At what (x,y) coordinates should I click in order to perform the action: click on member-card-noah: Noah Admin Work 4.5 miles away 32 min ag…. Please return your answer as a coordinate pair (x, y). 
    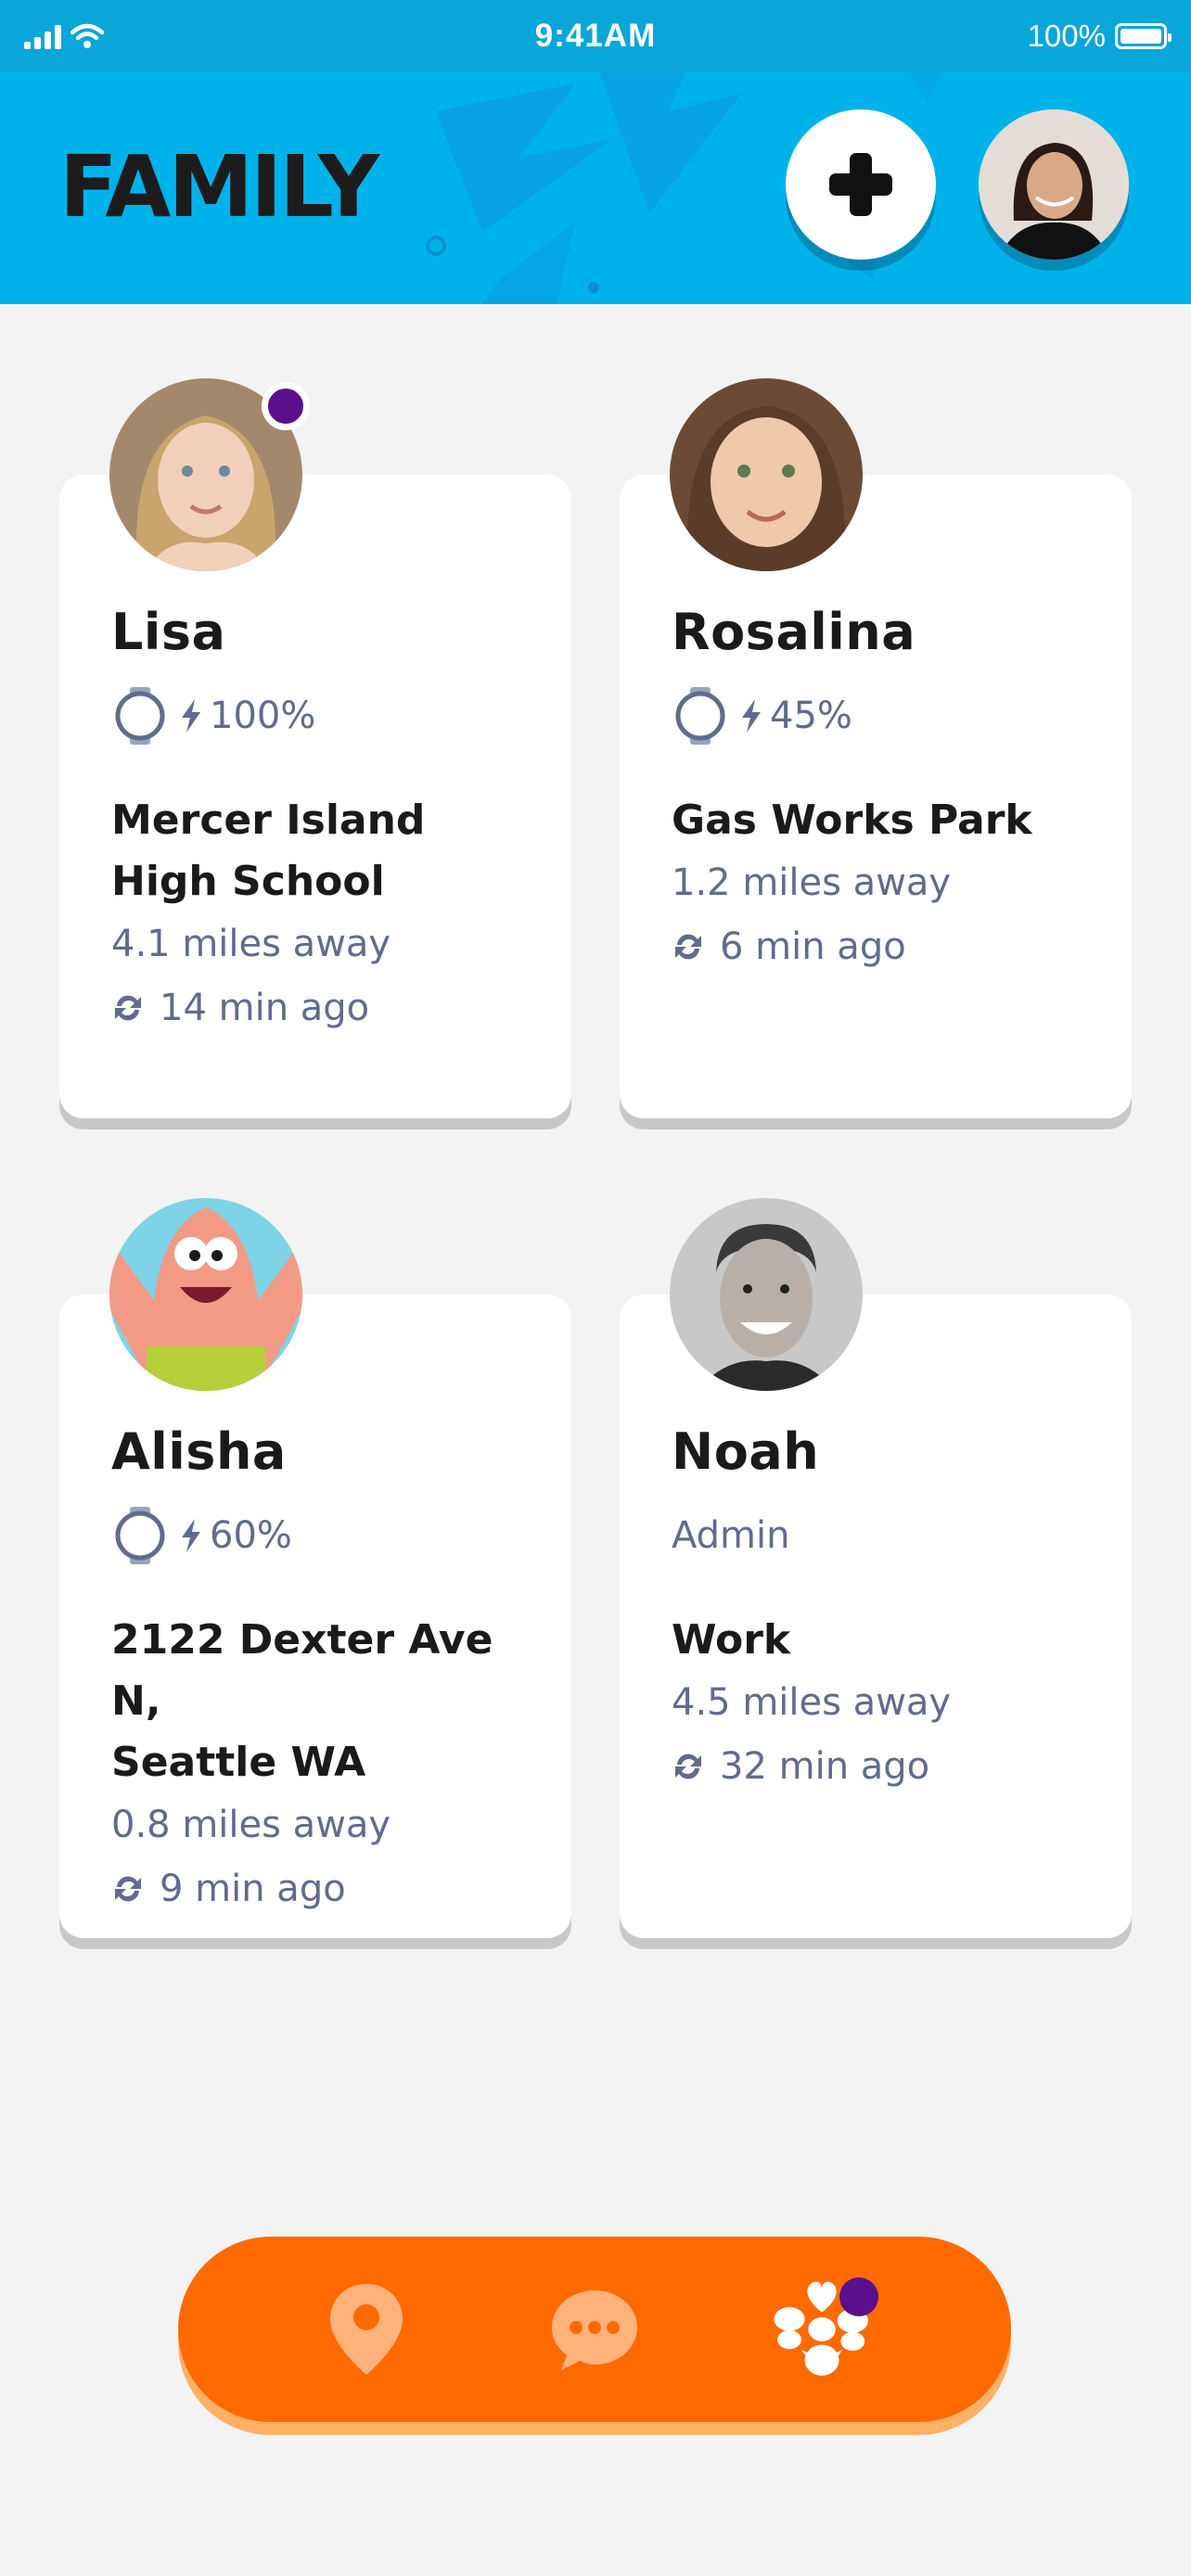
    Looking at the image, I should click on (876, 1568).